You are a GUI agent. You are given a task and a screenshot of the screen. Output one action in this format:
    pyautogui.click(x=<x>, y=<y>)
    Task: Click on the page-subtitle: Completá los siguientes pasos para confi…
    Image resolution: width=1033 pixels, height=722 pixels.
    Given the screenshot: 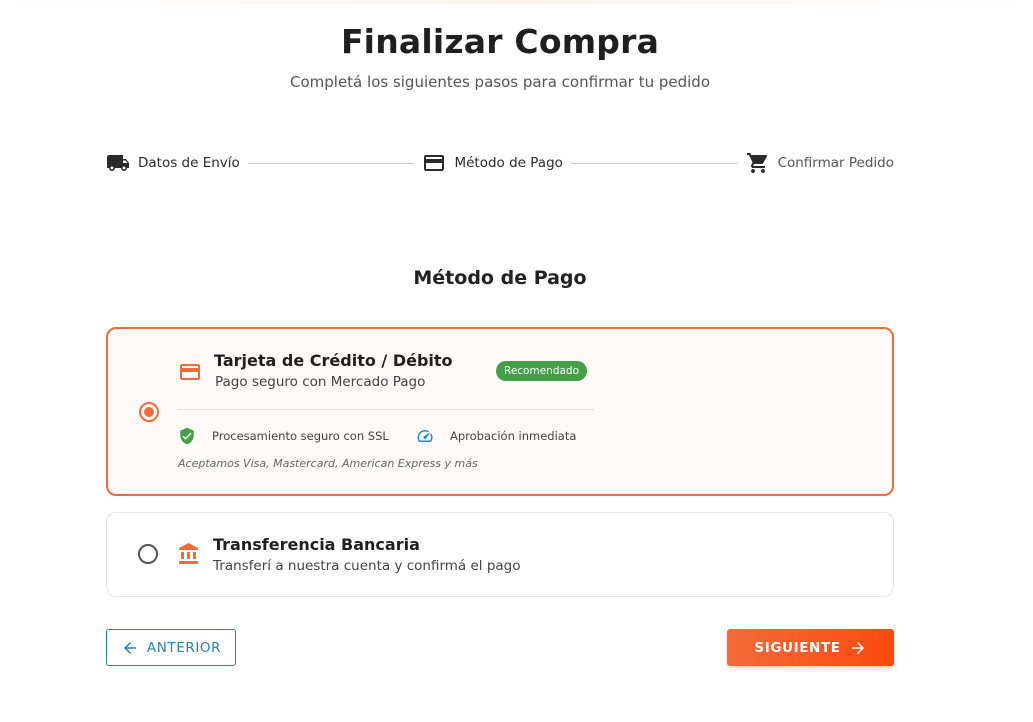 What is the action you would take?
    pyautogui.click(x=500, y=82)
    